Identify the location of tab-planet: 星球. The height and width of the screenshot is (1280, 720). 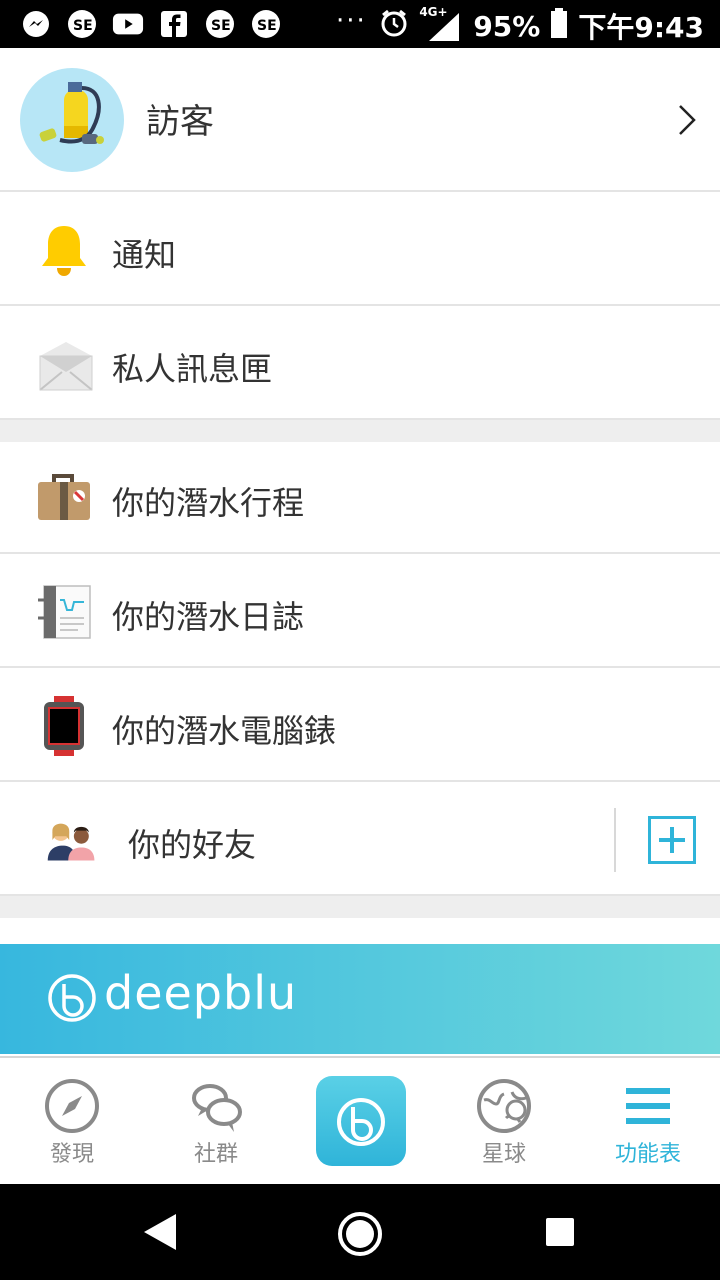
(504, 1122).